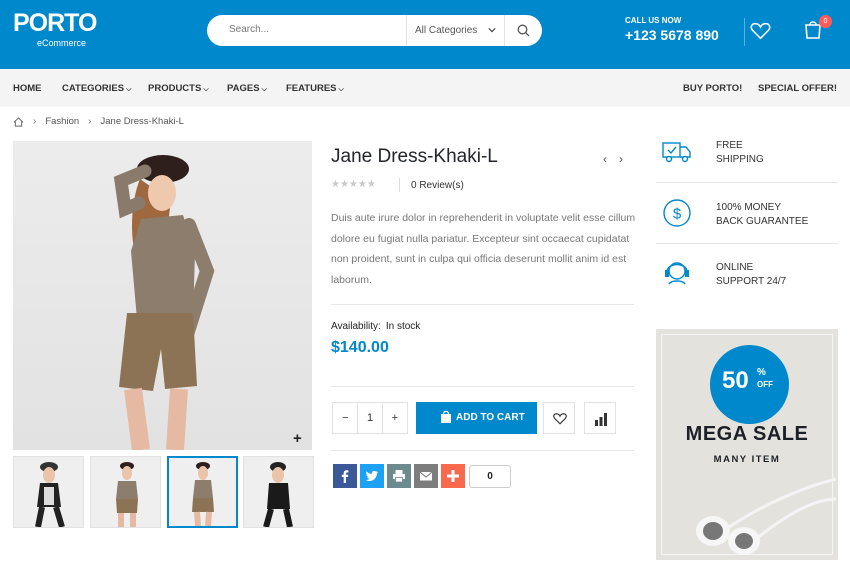  I want to click on availability: Availability: In stock, so click(375, 326).